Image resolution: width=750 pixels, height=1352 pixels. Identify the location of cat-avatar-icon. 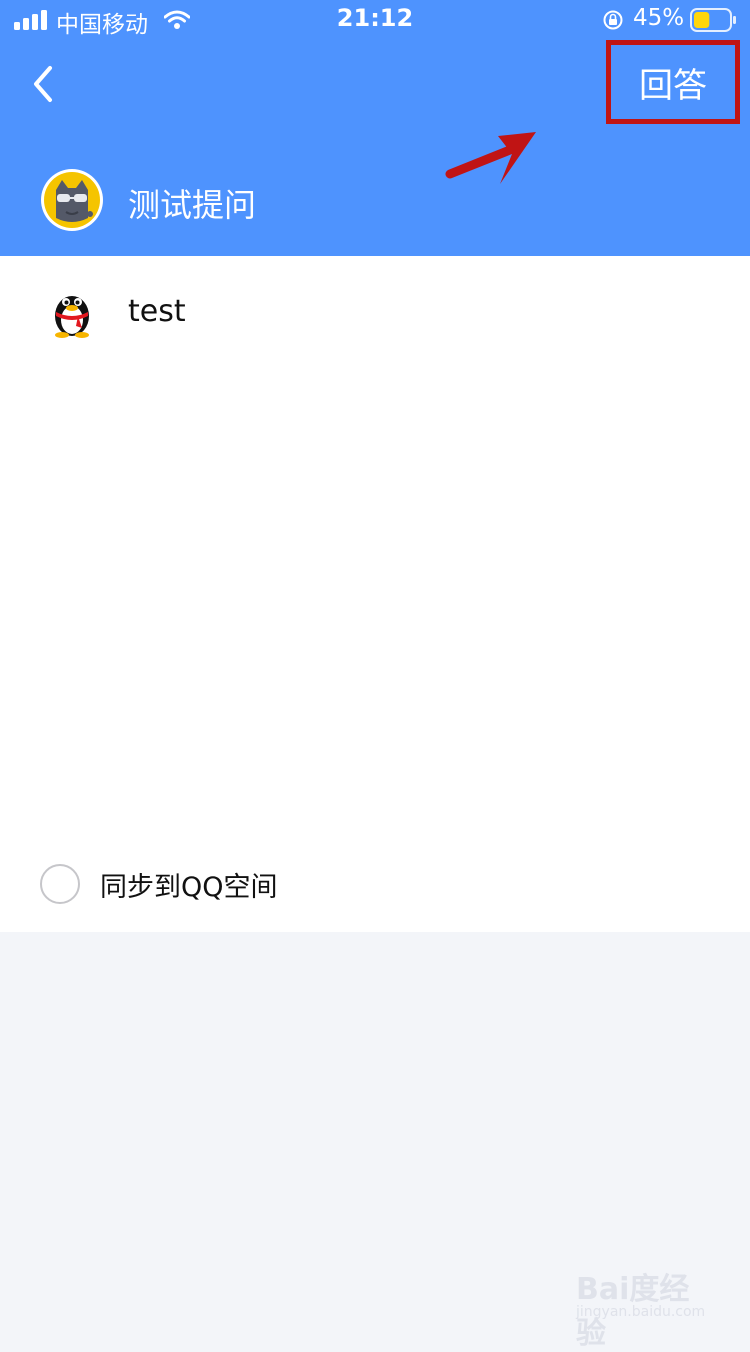
(72, 200).